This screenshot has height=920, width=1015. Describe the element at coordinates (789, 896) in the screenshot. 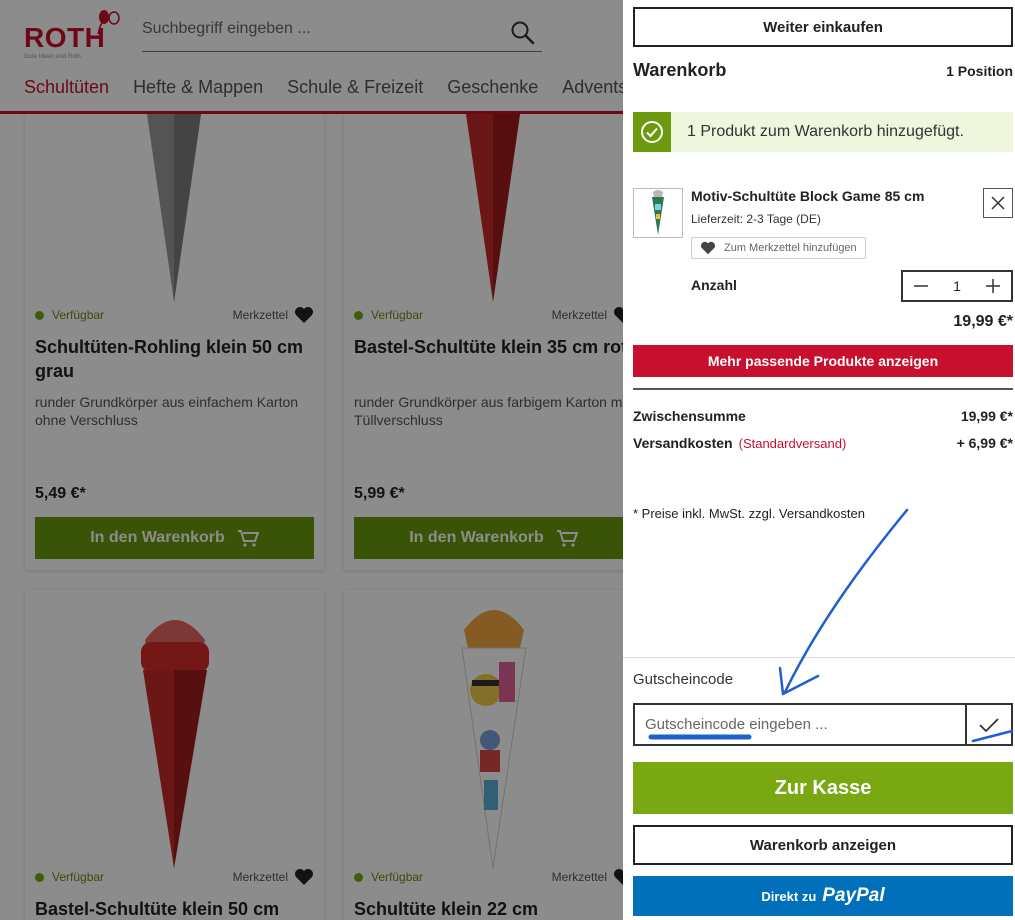

I see `paypal-prefix: Direkt zu` at that location.